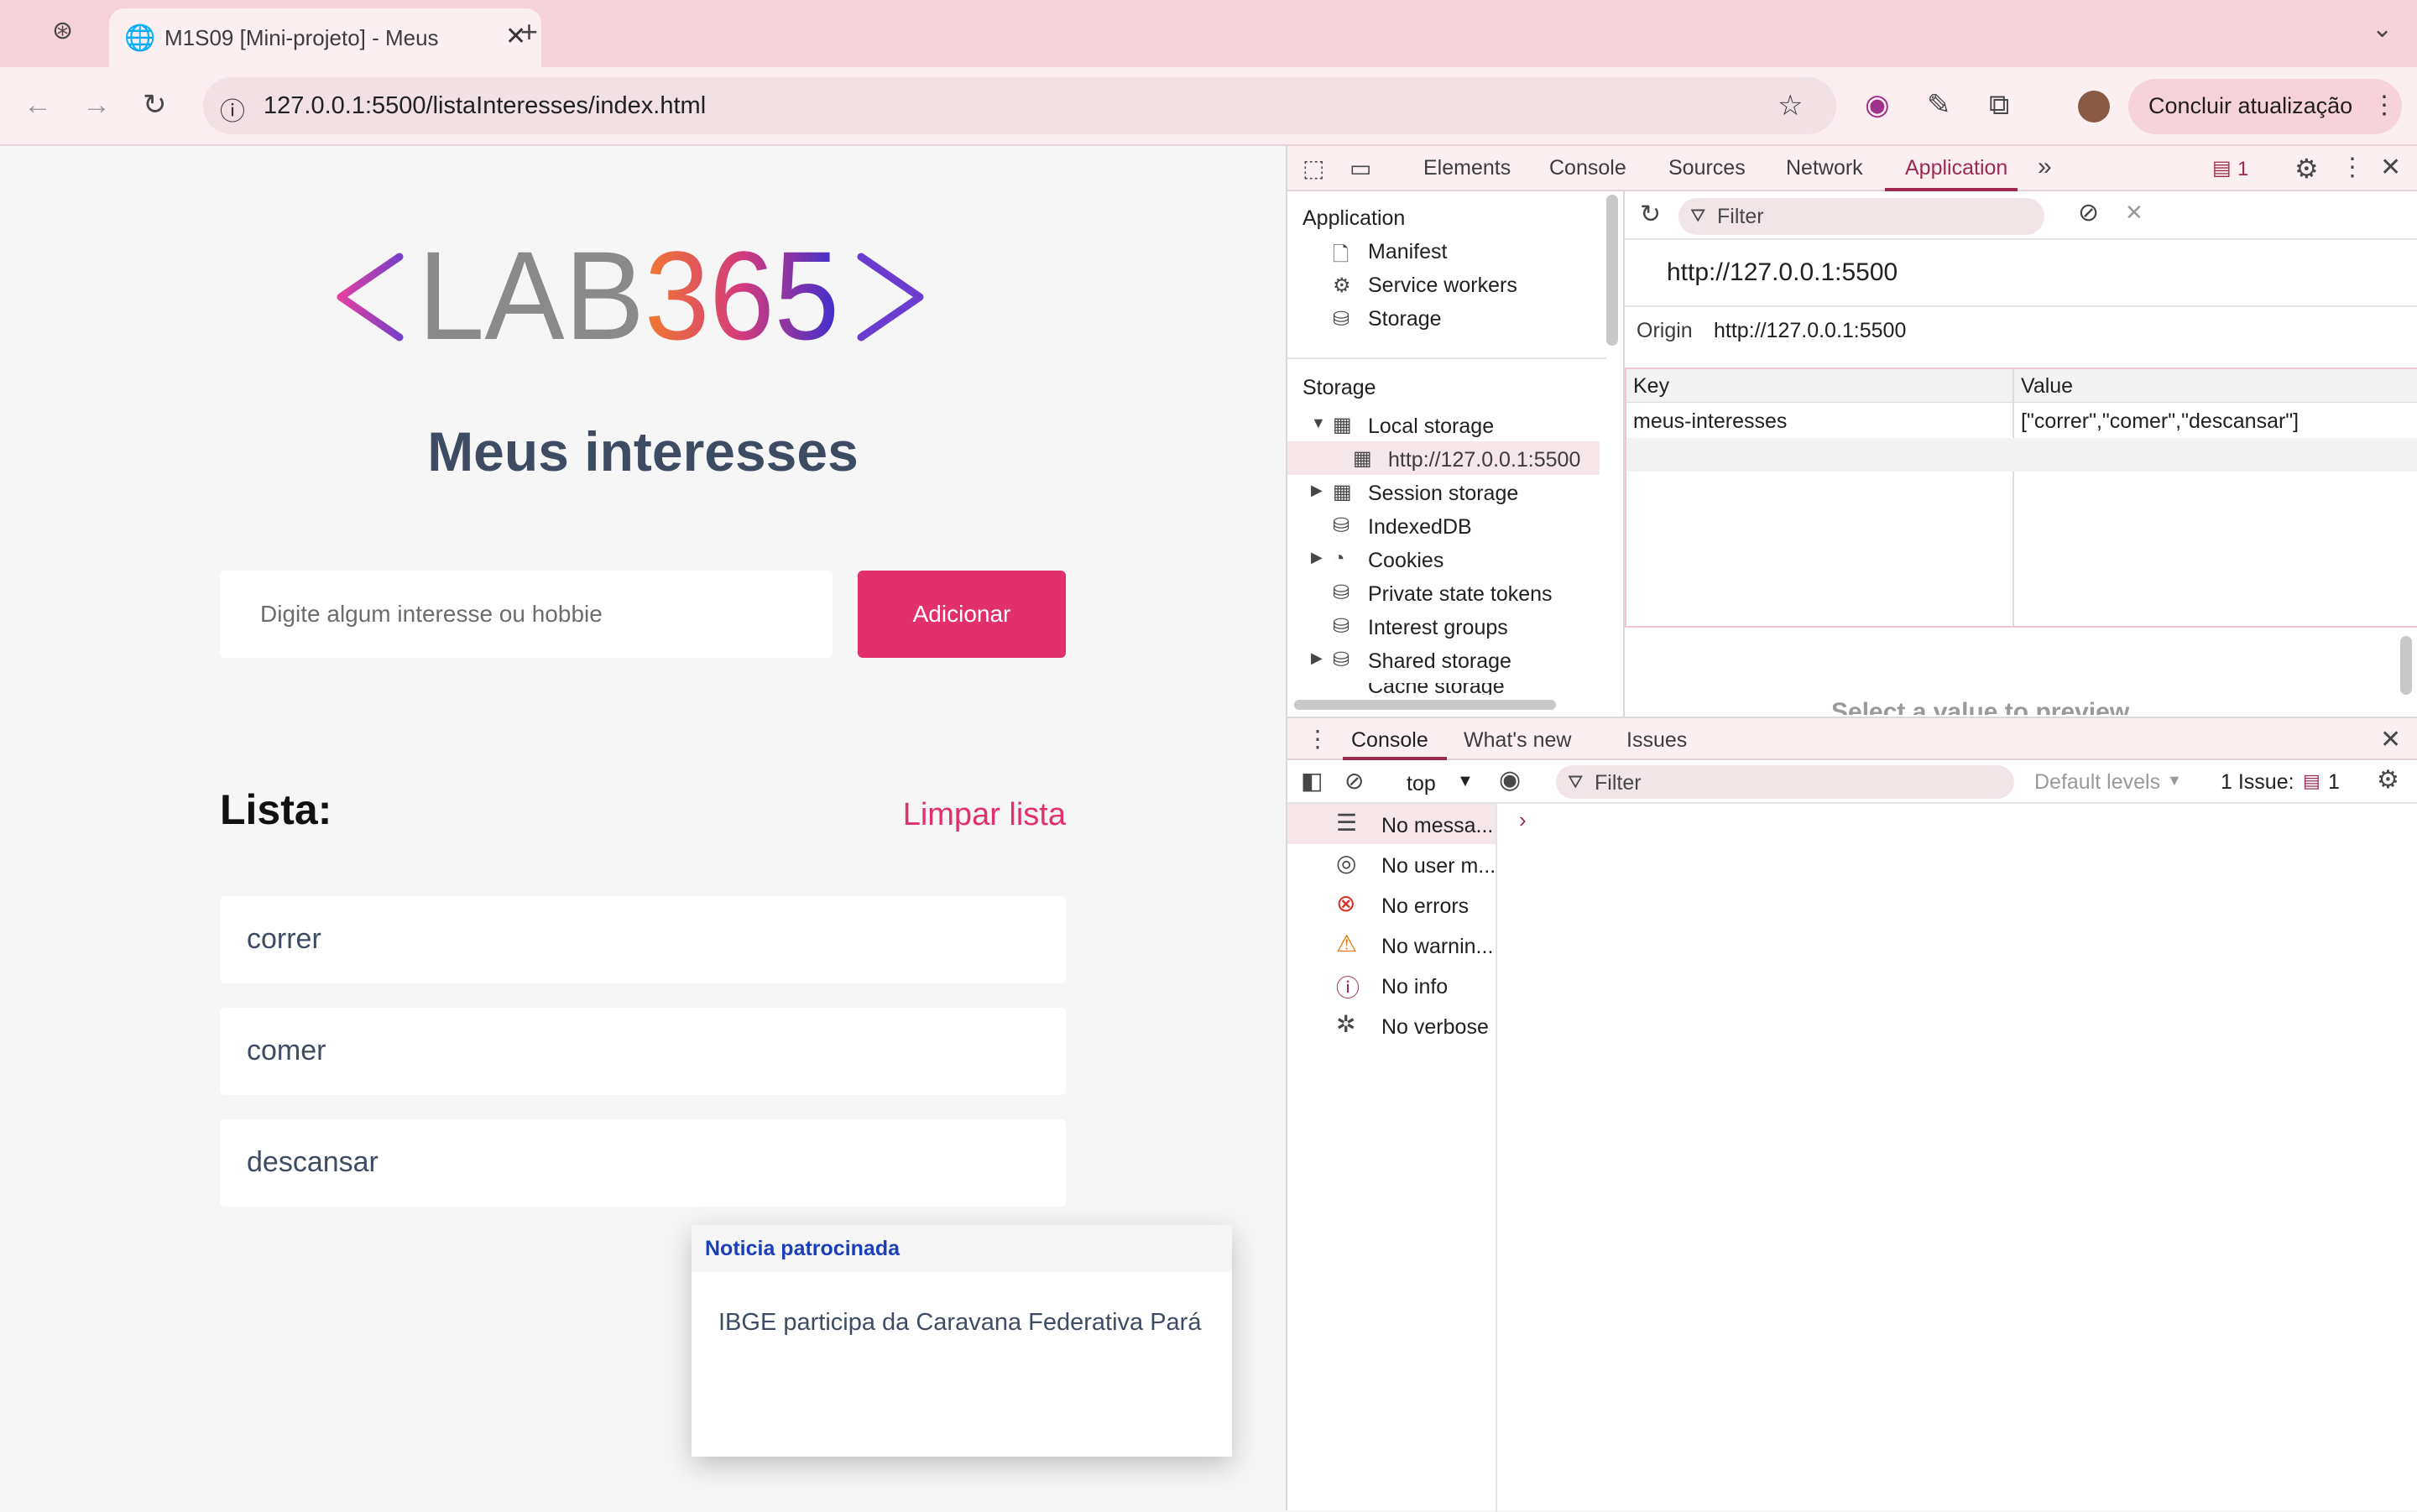  Describe the element at coordinates (2257, 783) in the screenshot. I see `issues-count-label: 1 Issue:` at that location.